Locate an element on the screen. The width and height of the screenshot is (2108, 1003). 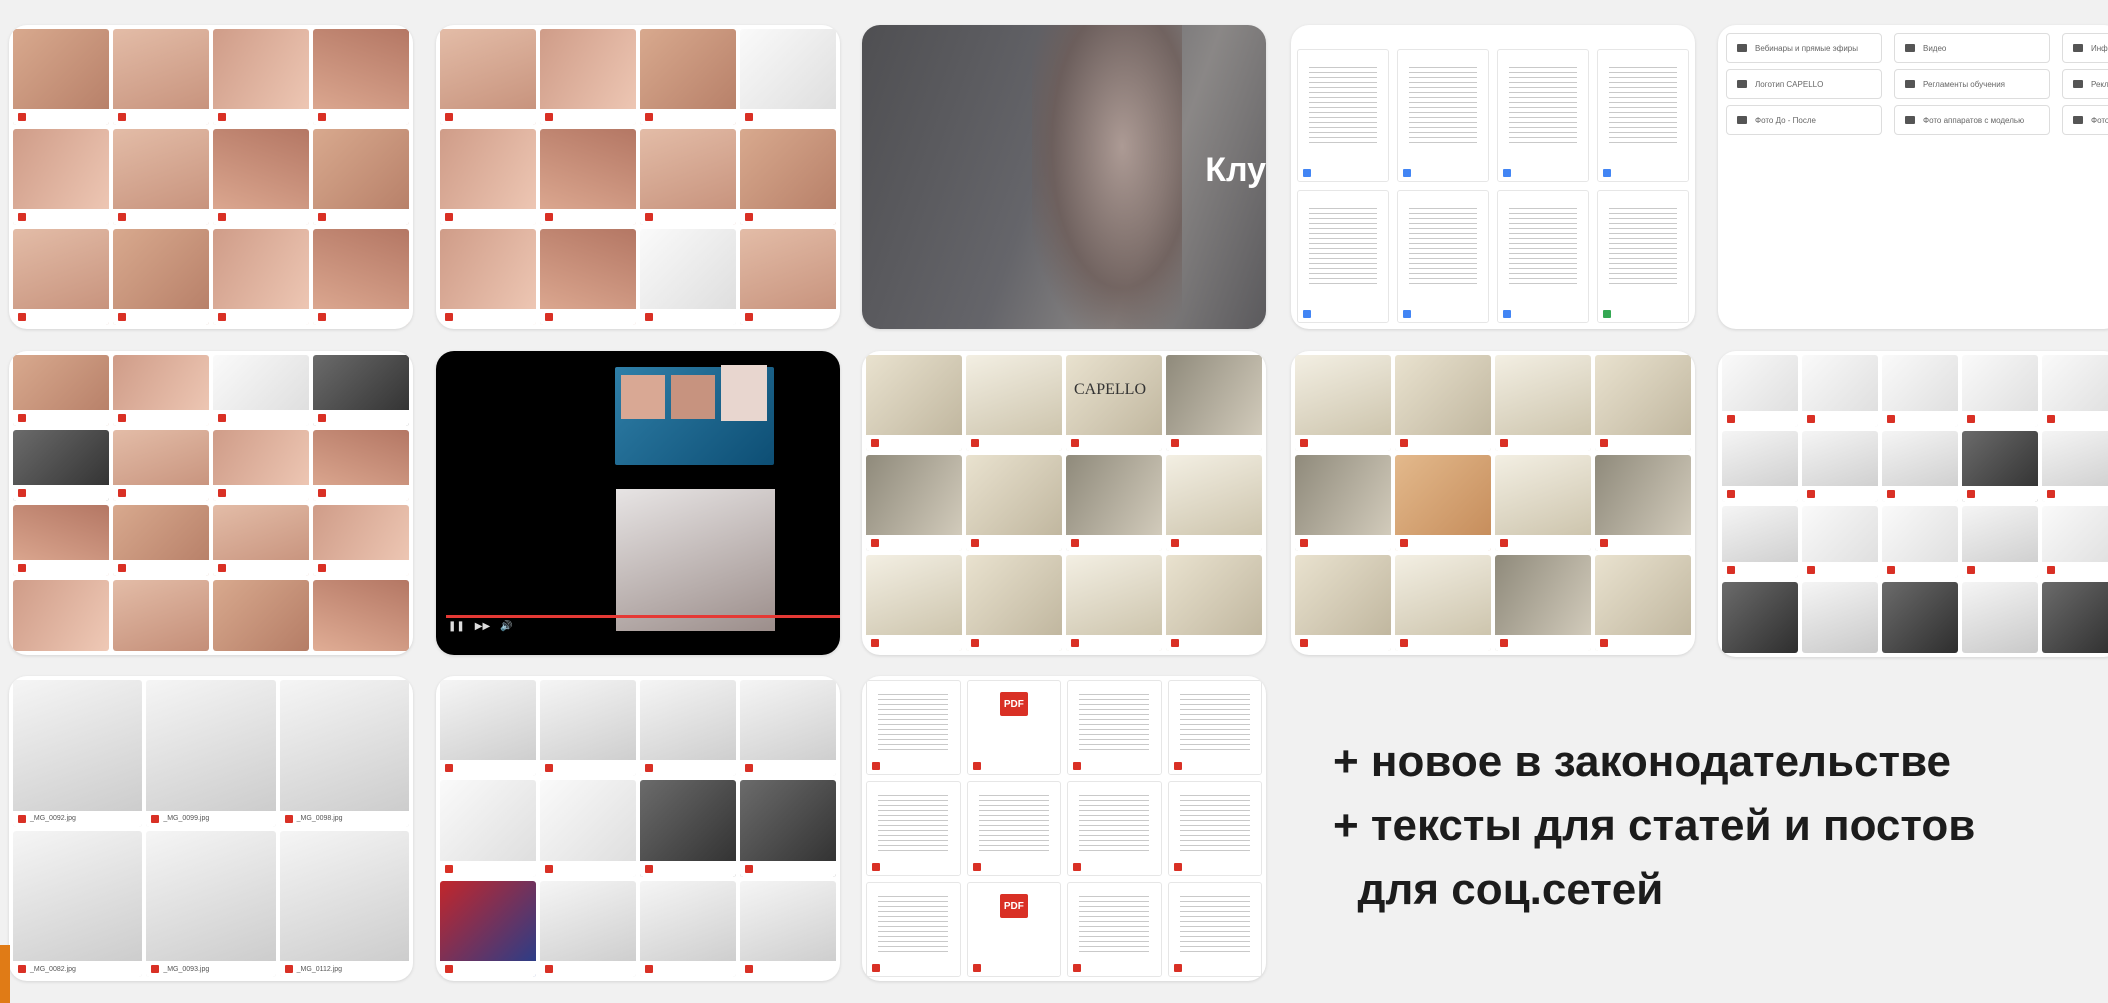
volume-icon: 🔊 is located at coordinates (506, 626).